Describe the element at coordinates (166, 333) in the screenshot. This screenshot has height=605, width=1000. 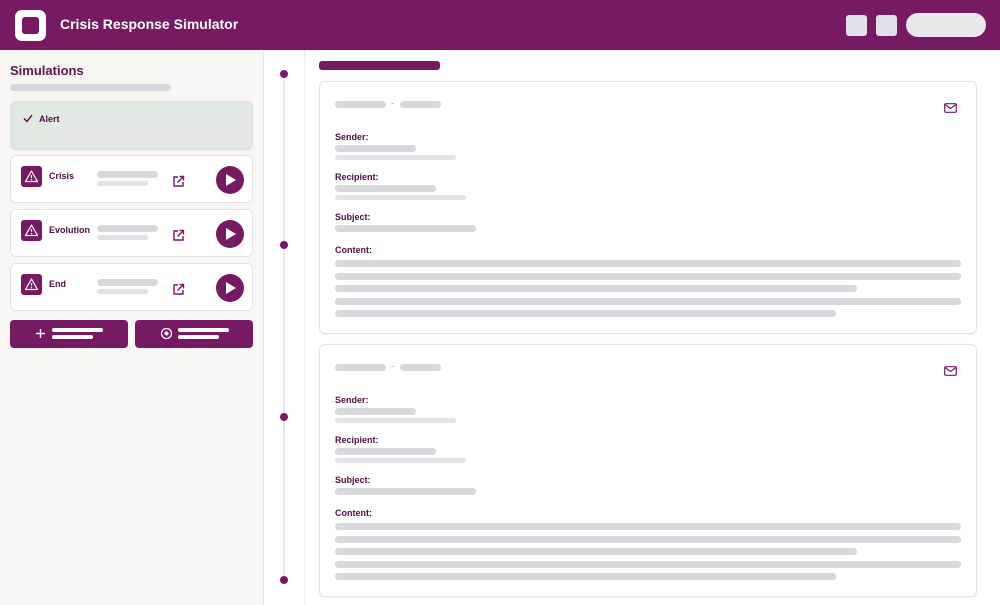
I see `target-icon` at that location.